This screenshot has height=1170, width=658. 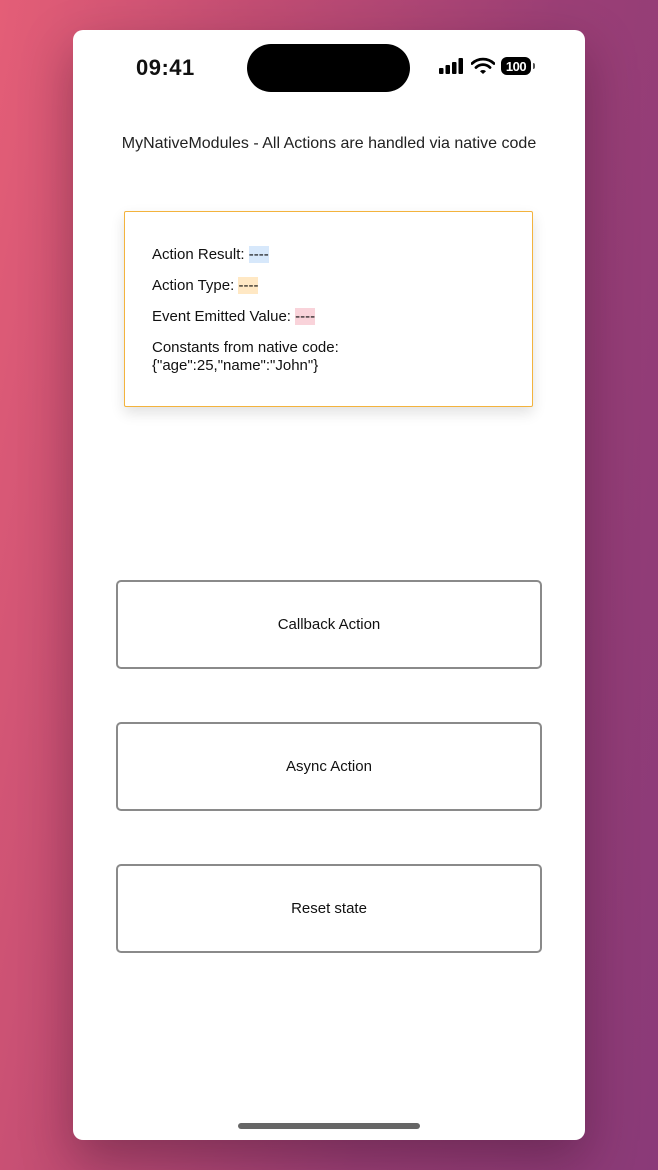 What do you see at coordinates (451, 66) in the screenshot?
I see `cellular-signal-icon` at bounding box center [451, 66].